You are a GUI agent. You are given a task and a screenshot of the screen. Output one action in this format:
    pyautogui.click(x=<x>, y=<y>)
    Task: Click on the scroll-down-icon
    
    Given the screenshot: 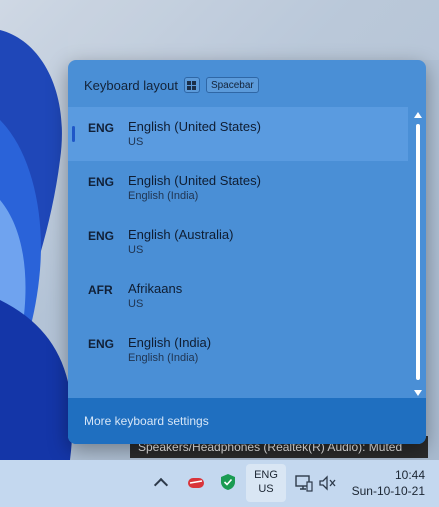 What is the action you would take?
    pyautogui.click(x=418, y=393)
    